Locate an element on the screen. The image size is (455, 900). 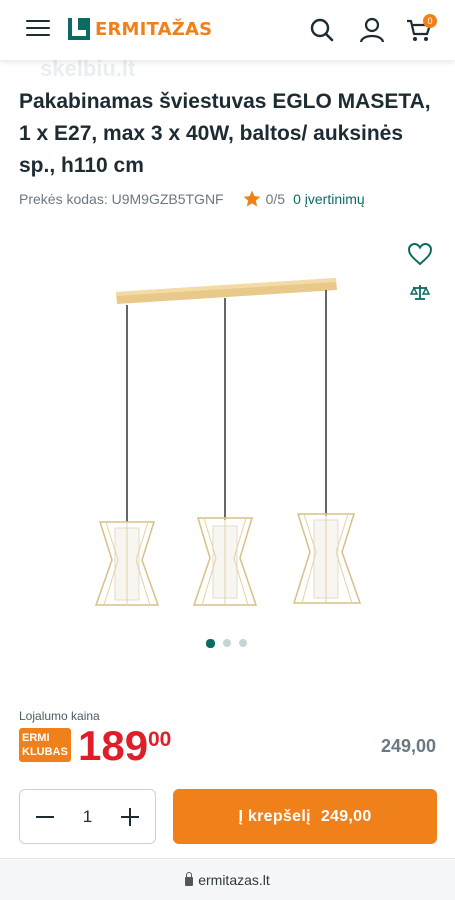
url-display: ermitazas.lt is located at coordinates (227, 880).